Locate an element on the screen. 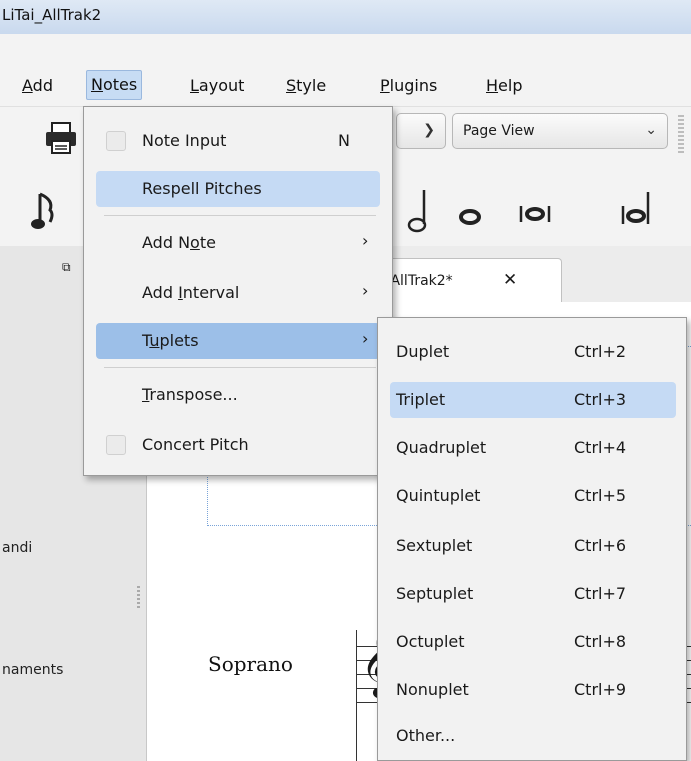 The width and height of the screenshot is (691, 761). half-note-icon is located at coordinates (417, 211).